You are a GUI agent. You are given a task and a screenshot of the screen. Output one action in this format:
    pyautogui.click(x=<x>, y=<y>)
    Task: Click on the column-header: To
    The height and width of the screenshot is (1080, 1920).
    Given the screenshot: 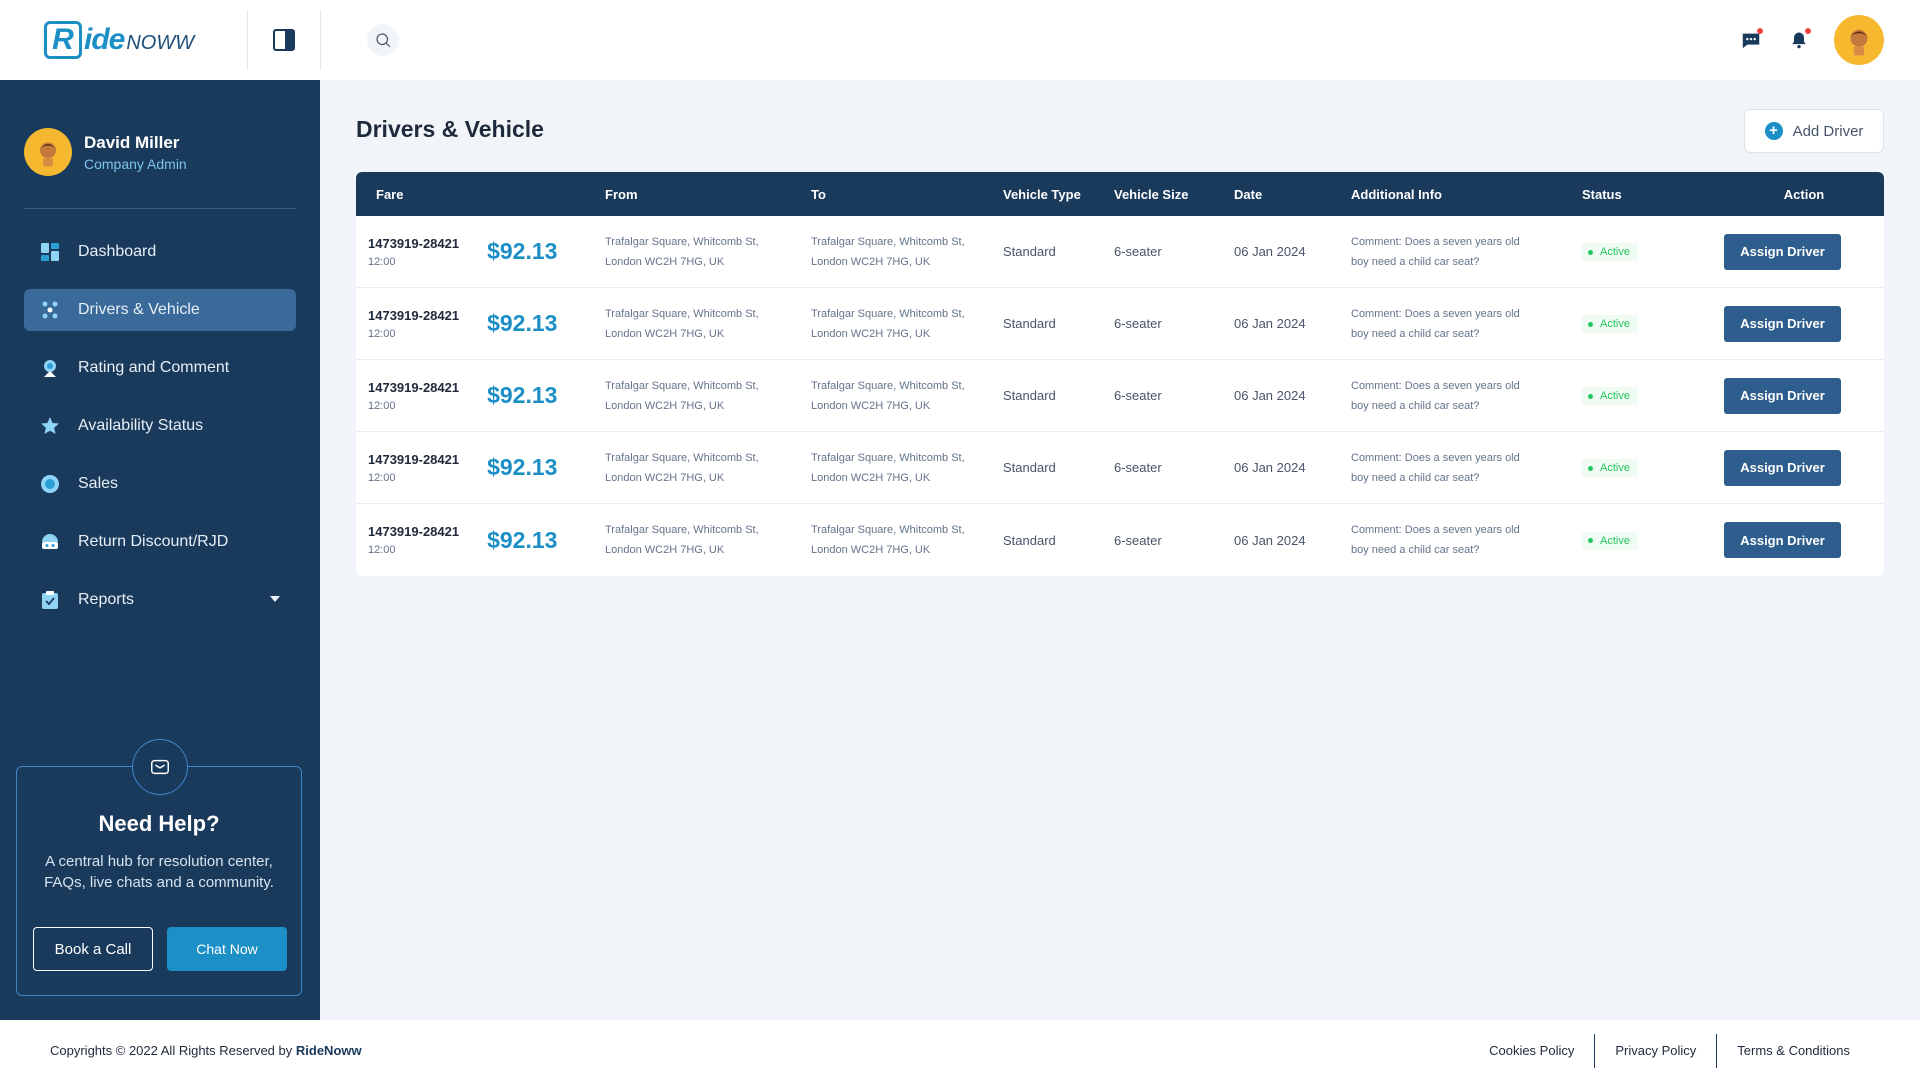 What is the action you would take?
    pyautogui.click(x=818, y=194)
    